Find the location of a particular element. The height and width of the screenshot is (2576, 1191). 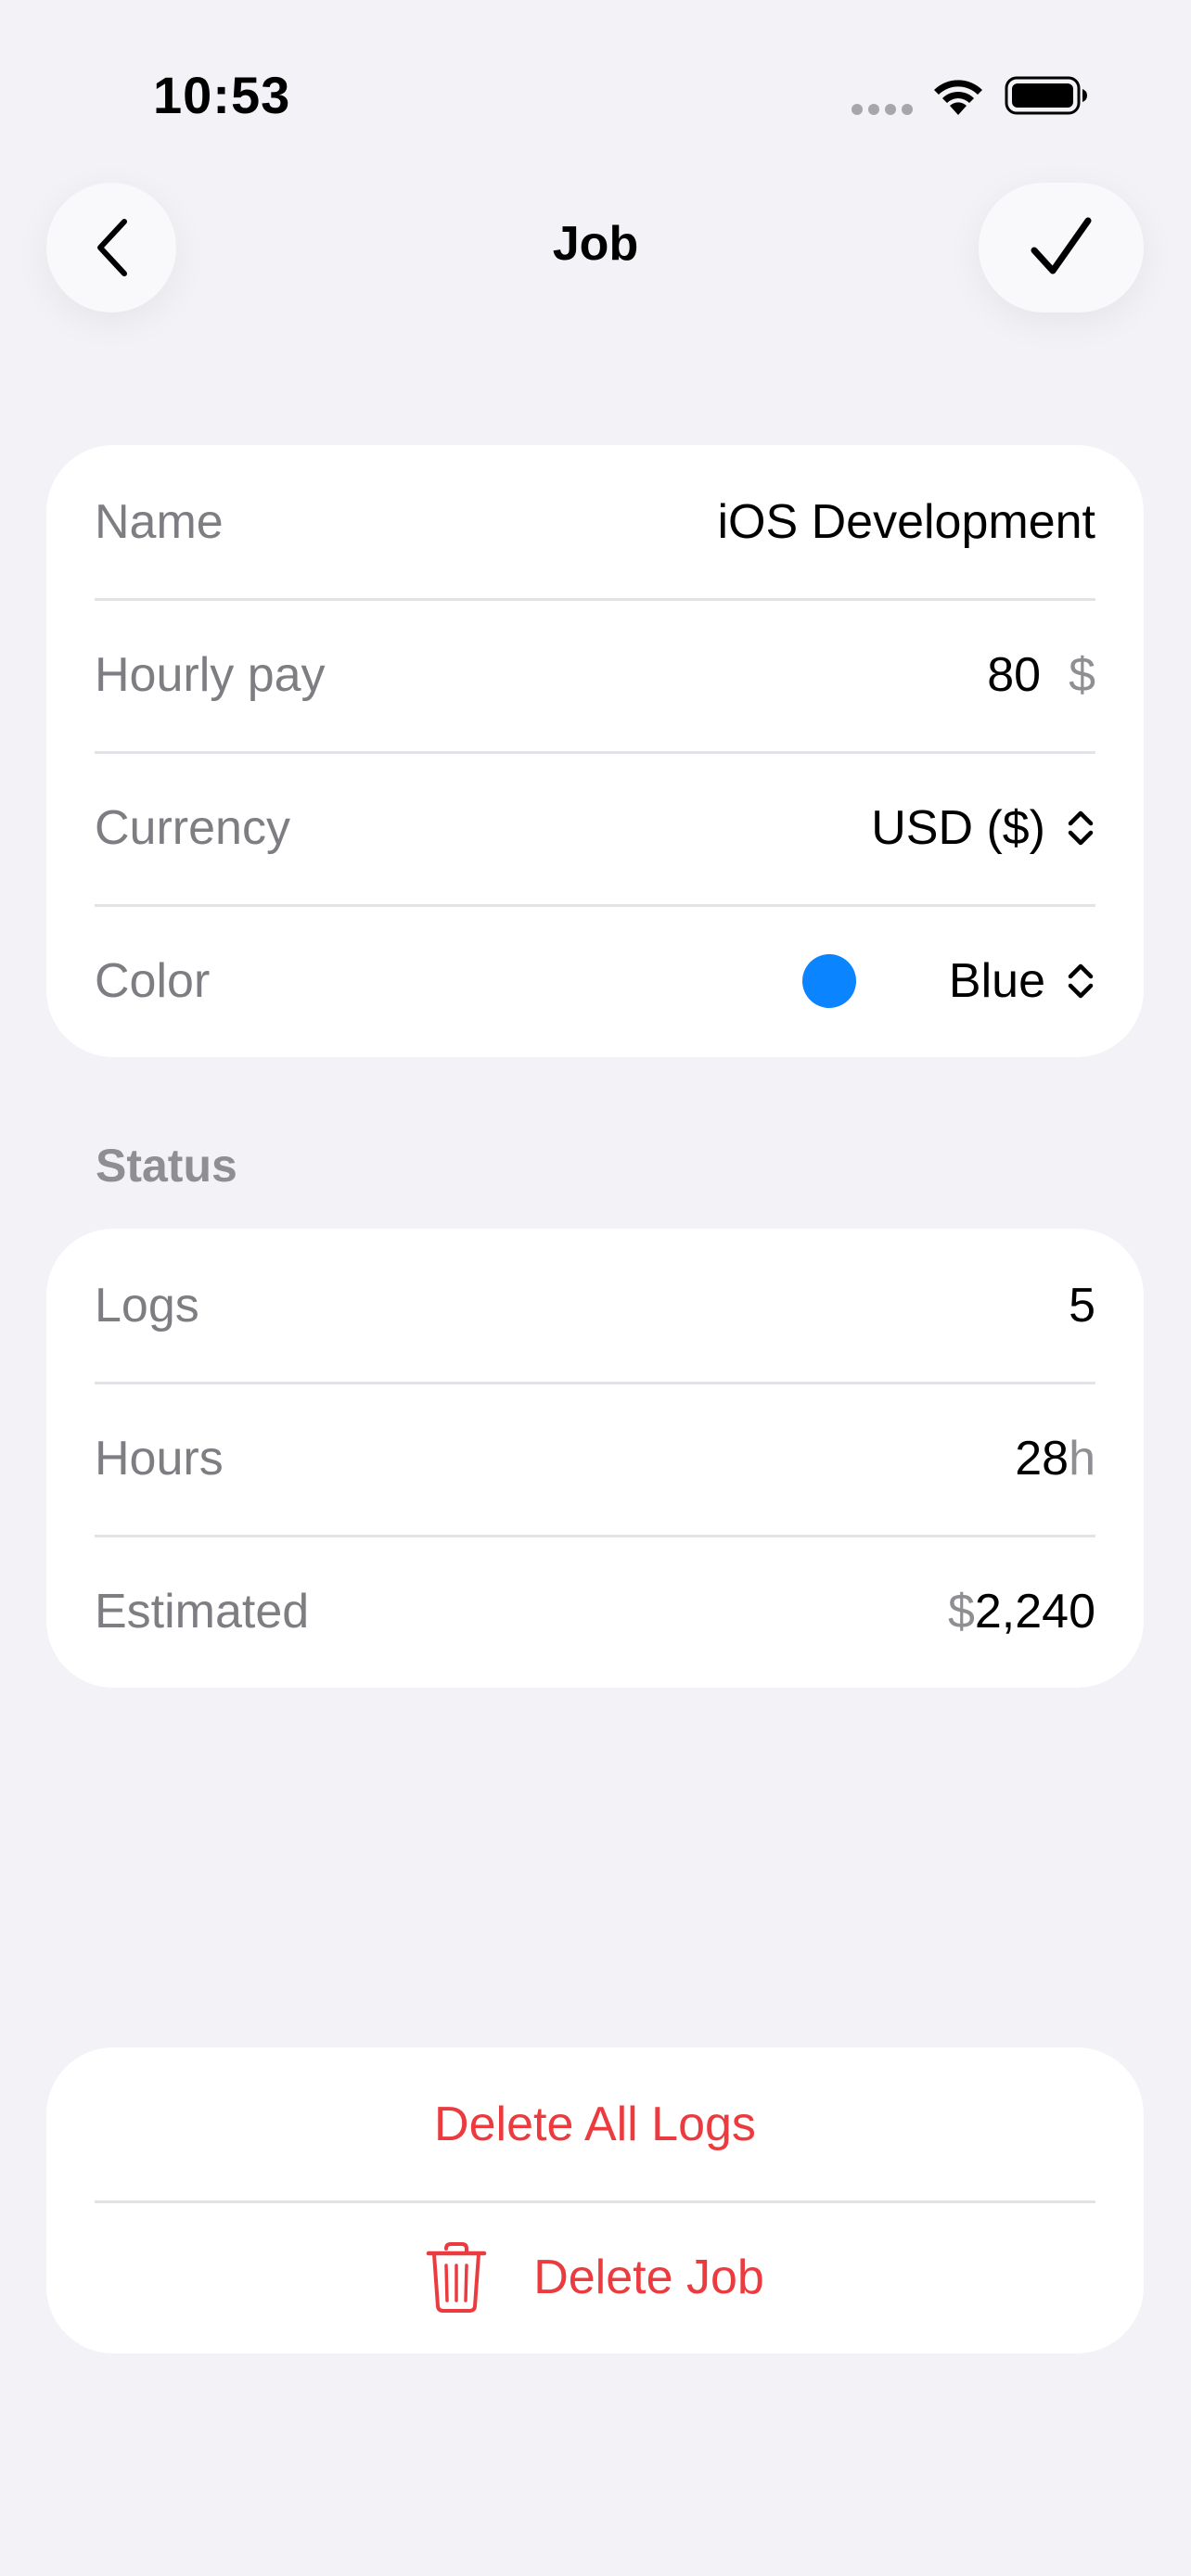

color-picker: Blue is located at coordinates (948, 981).